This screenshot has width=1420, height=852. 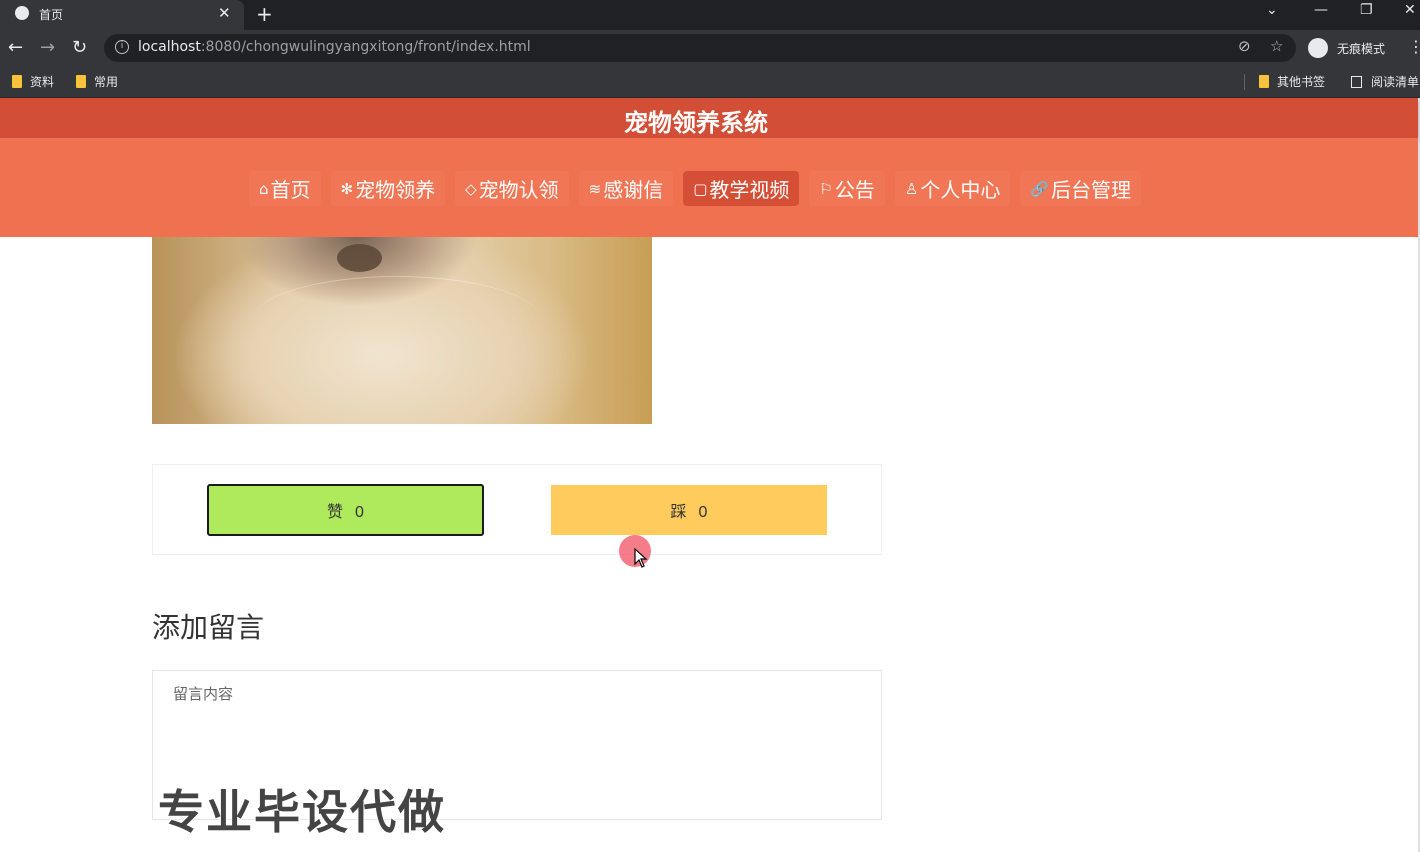 What do you see at coordinates (47, 47) in the screenshot?
I see `forward-icon: →` at bounding box center [47, 47].